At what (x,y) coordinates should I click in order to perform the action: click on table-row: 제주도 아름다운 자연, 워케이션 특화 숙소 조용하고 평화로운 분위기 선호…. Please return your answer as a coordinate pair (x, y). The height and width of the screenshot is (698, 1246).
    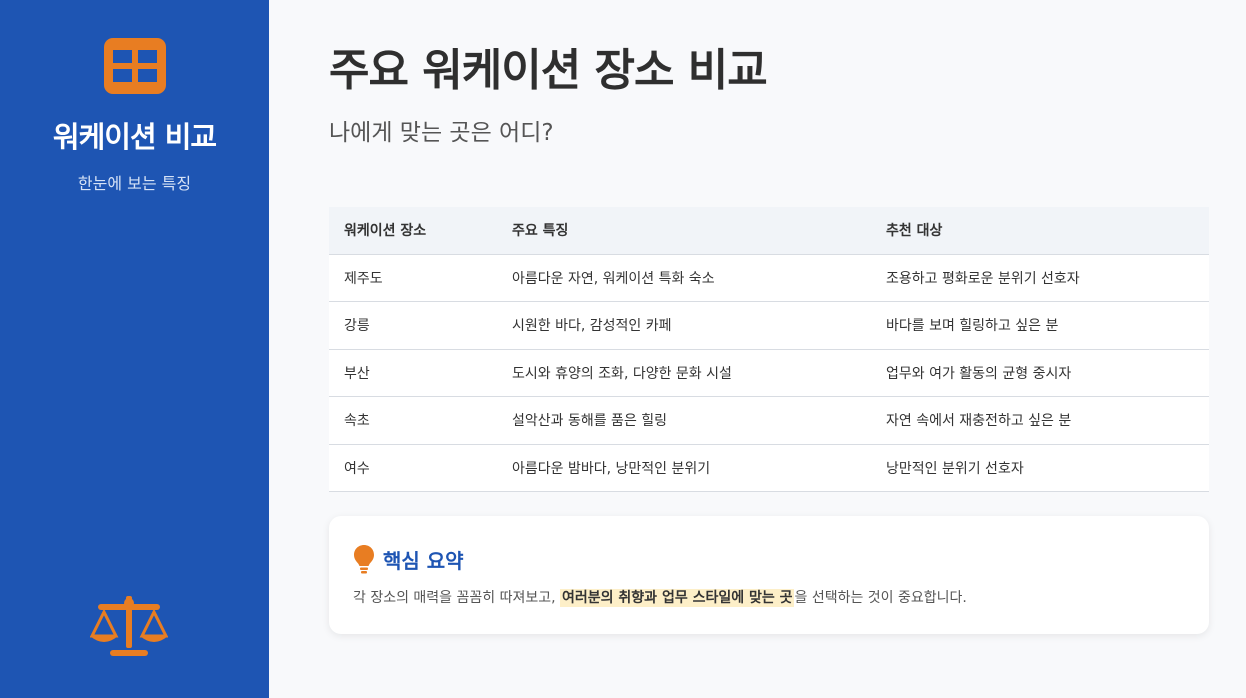
    Looking at the image, I should click on (769, 278).